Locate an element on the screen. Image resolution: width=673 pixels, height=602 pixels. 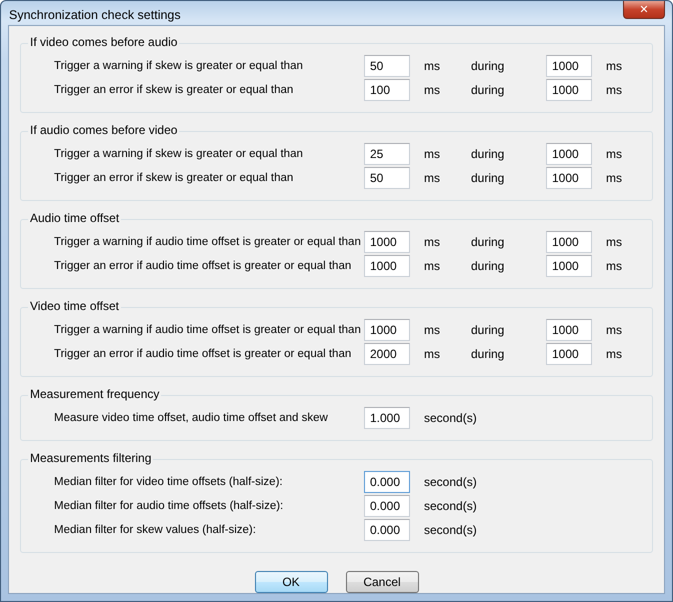
group-title: Measurement frequency is located at coordinates (95, 394).